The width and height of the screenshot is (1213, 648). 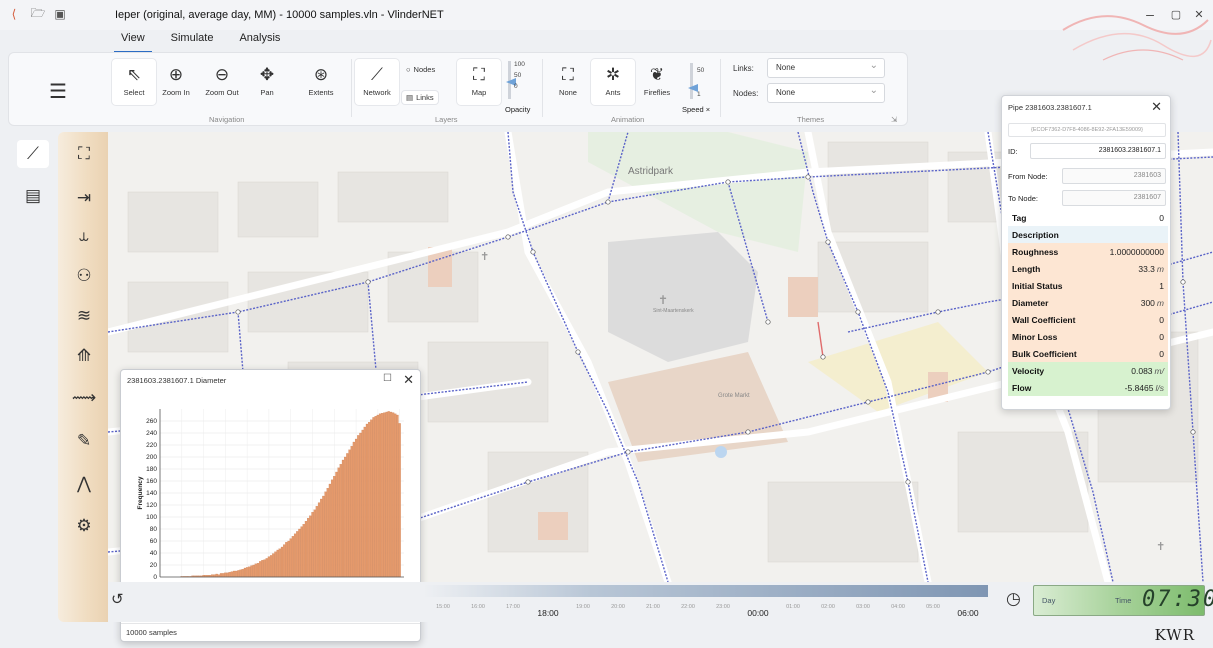 I want to click on y-tick-label: 120, so click(x=151, y=505).